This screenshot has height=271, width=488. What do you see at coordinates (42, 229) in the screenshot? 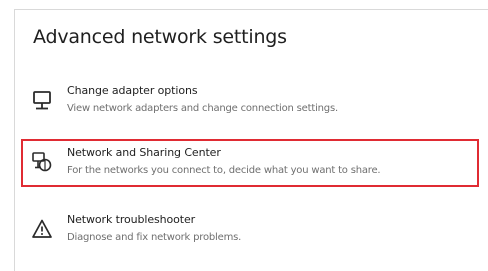
I see `warning-triangle-icon` at bounding box center [42, 229].